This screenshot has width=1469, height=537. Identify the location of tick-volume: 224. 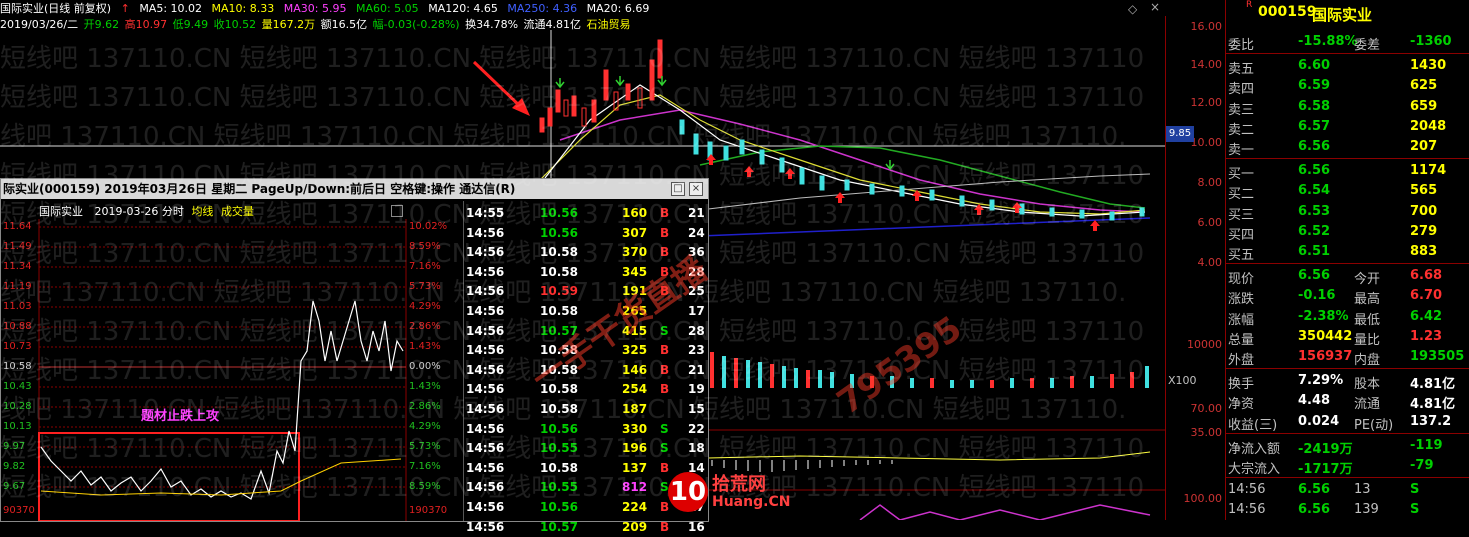
(635, 507).